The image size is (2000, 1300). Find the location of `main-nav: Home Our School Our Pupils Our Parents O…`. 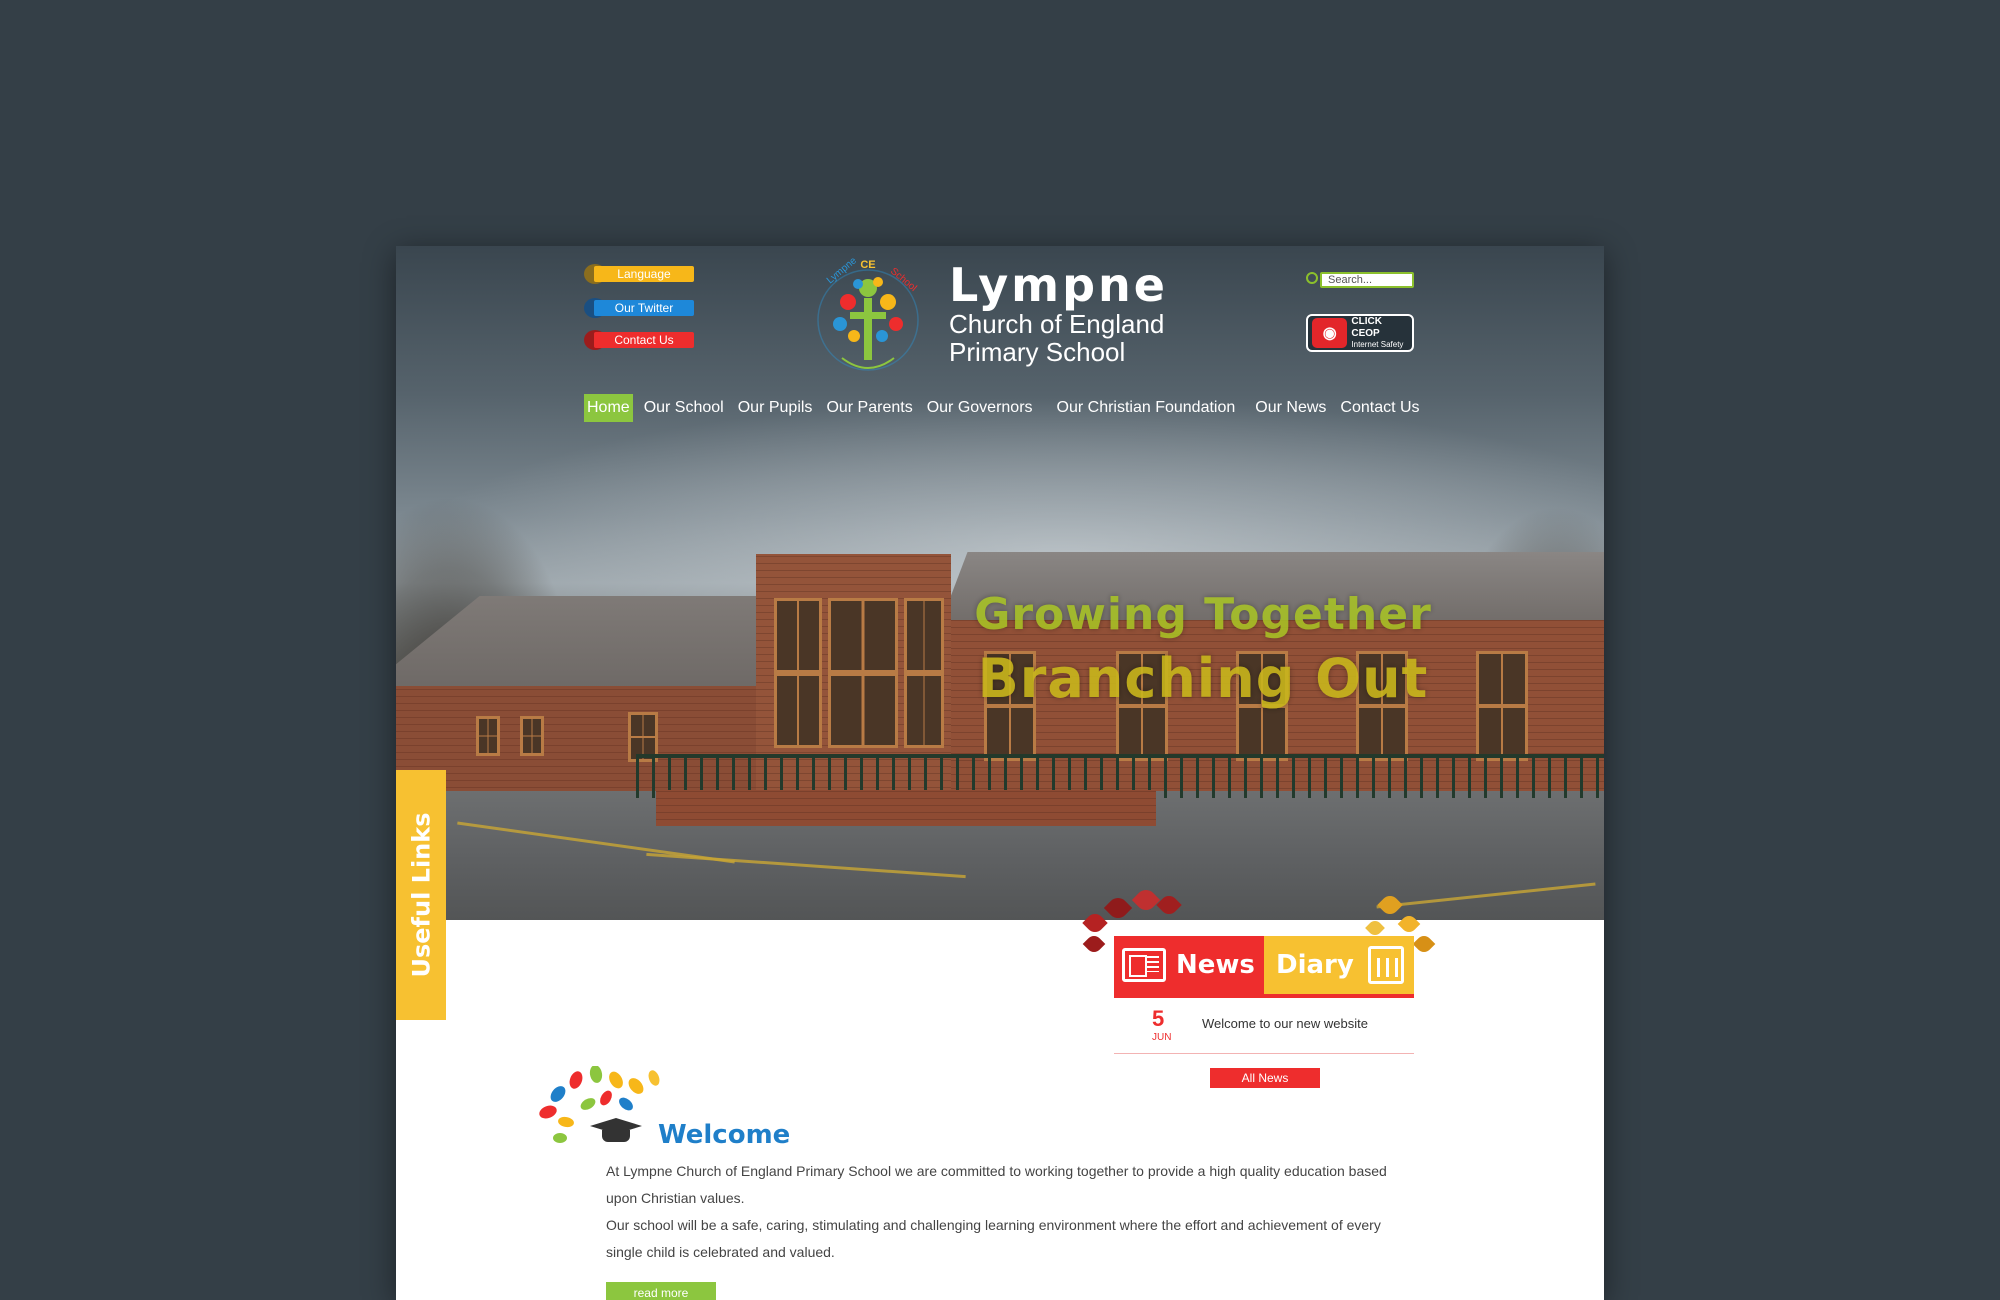

main-nav: Home Our School Our Pupils Our Parents O… is located at coordinates (1007, 408).